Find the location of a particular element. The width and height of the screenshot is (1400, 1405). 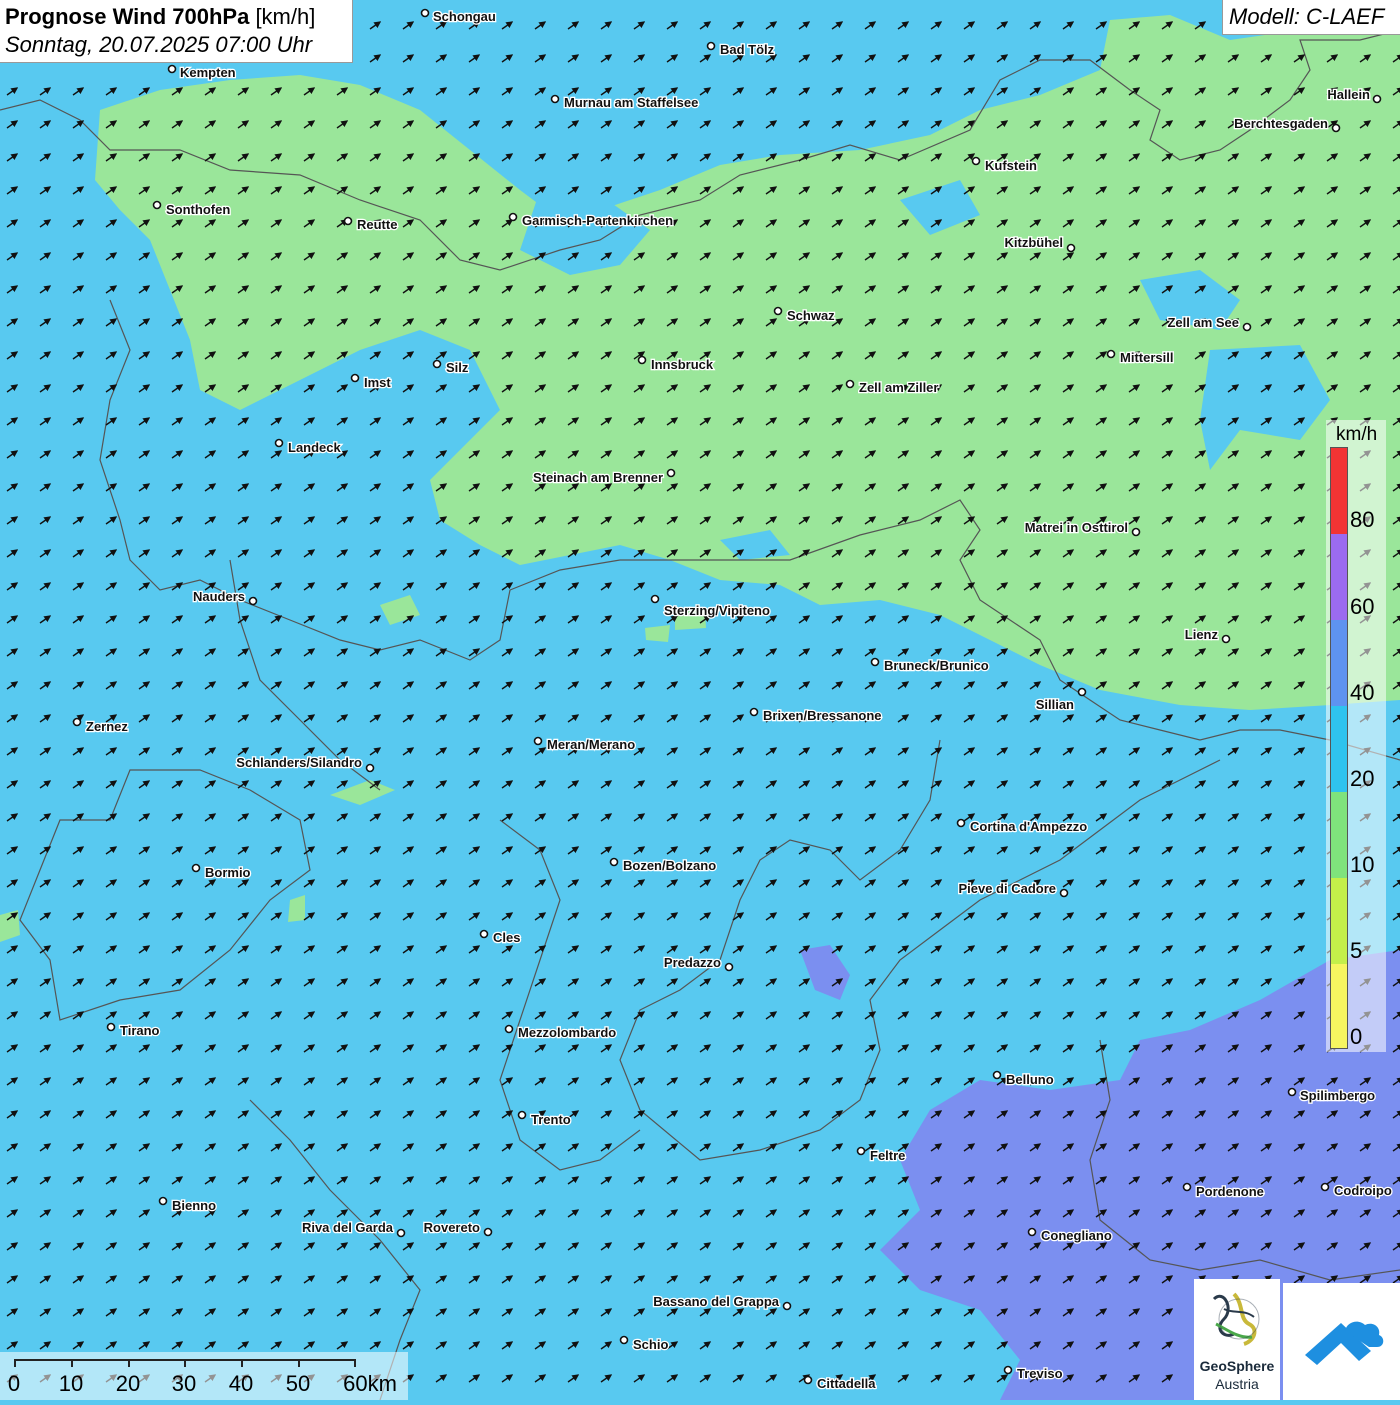

legend-color-bar is located at coordinates (1339, 748).